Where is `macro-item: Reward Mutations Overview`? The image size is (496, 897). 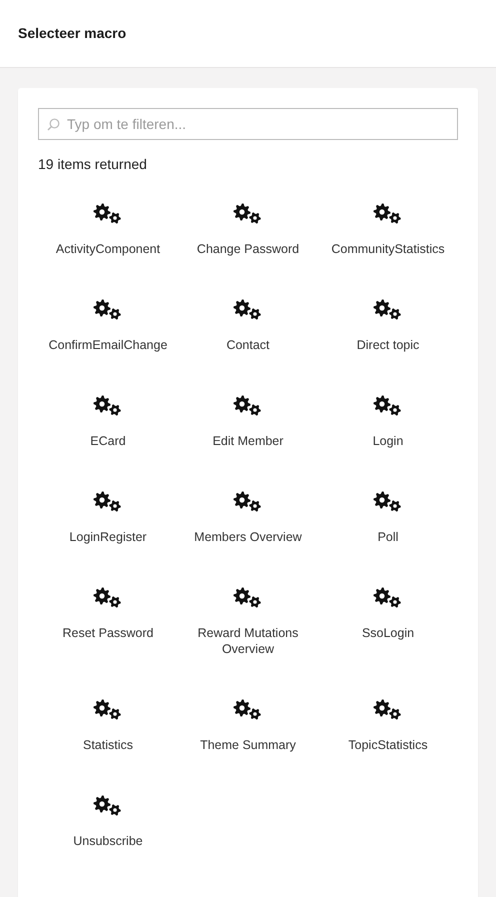
macro-item: Reward Mutations Overview is located at coordinates (248, 633).